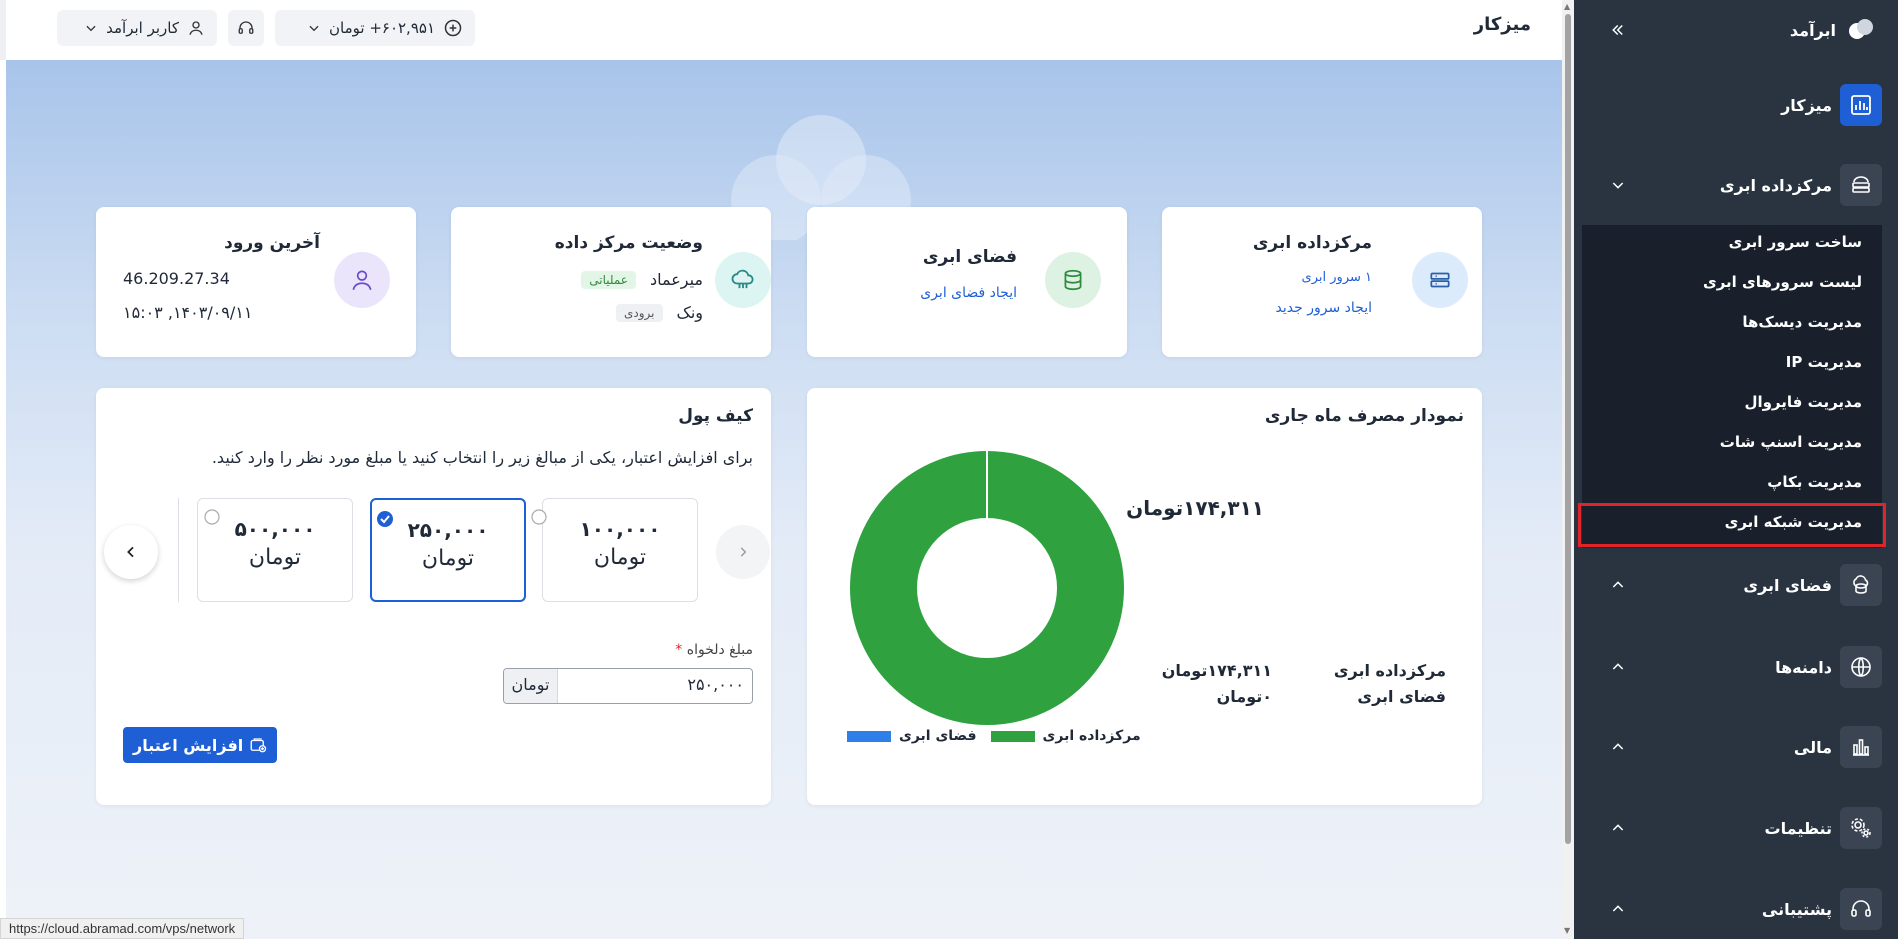 The height and width of the screenshot is (939, 1898). Describe the element at coordinates (1736, 667) in the screenshot. I see `sidebar-item-domains: دامنه‌ها` at that location.